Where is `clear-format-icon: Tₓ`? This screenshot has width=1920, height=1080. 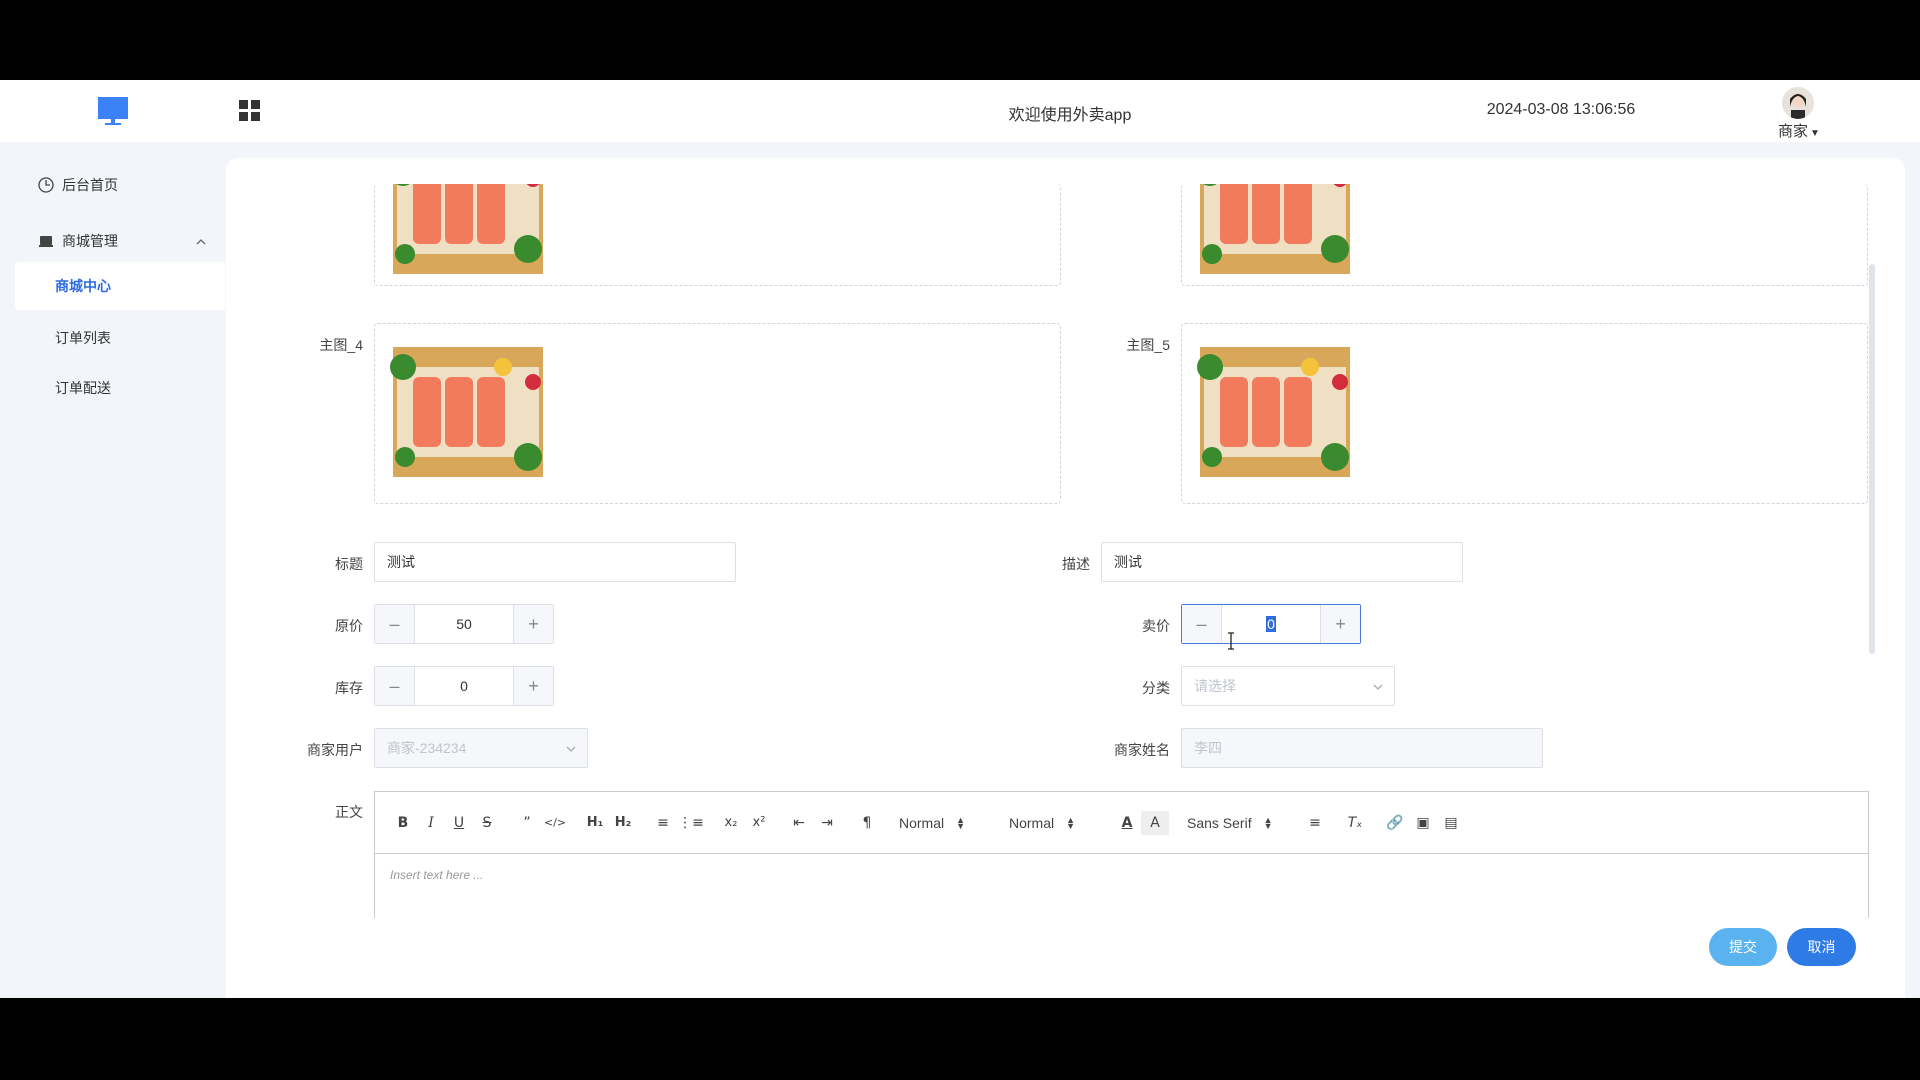
clear-format-icon: Tₓ is located at coordinates (1355, 823).